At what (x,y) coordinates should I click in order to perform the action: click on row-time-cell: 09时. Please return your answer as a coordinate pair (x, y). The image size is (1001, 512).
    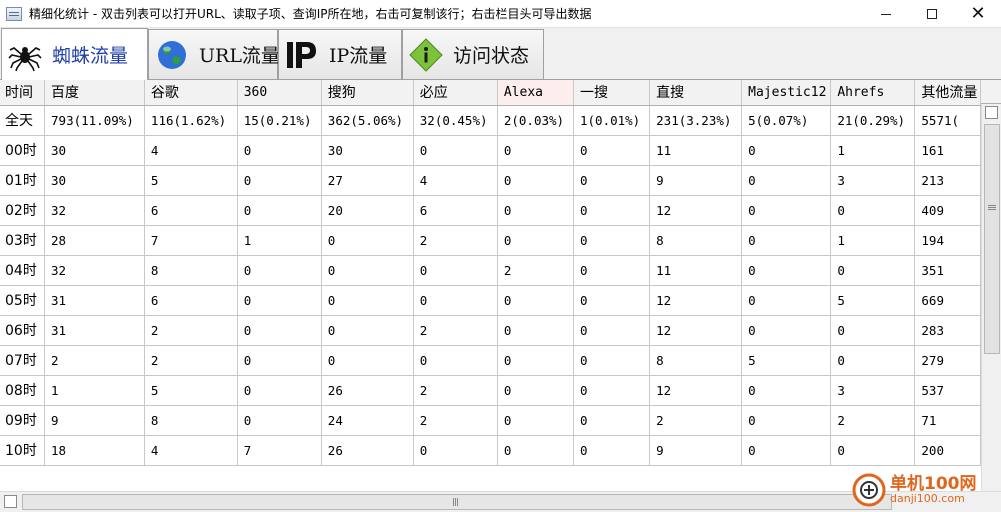
    Looking at the image, I should click on (23, 420).